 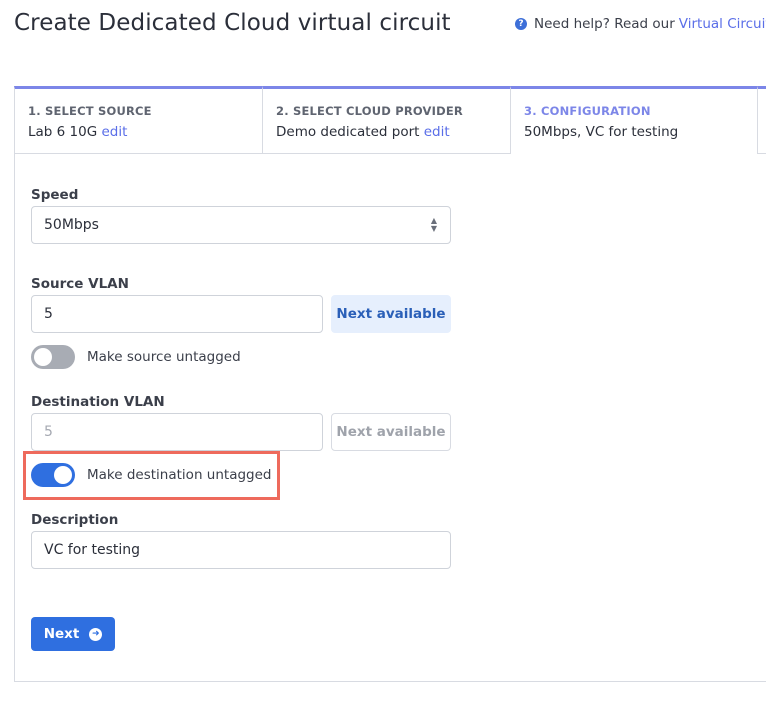 I want to click on speed-value: 50Mbps, so click(x=71, y=225).